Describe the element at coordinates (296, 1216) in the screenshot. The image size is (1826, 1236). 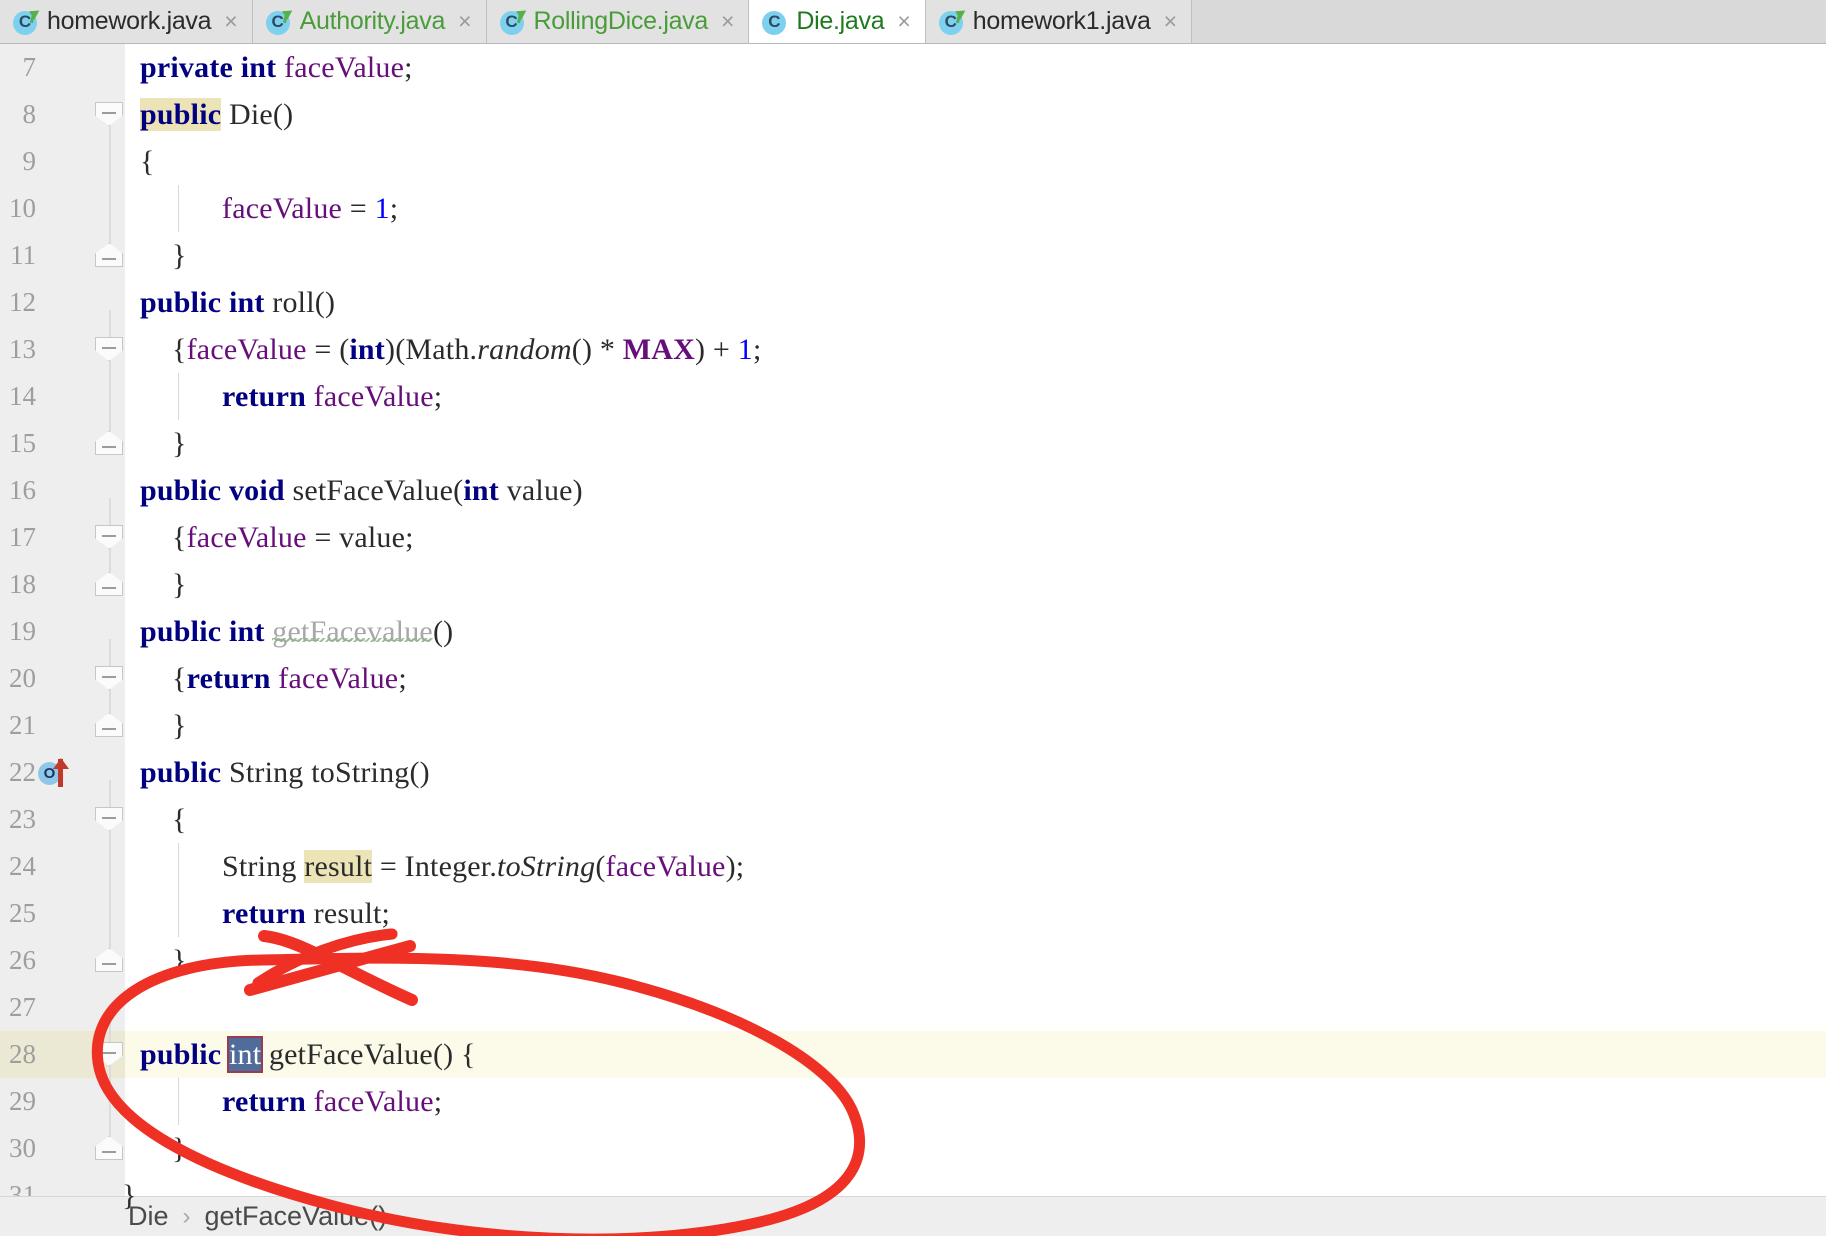
I see `breadcrumb-member: getFaceValue()` at that location.